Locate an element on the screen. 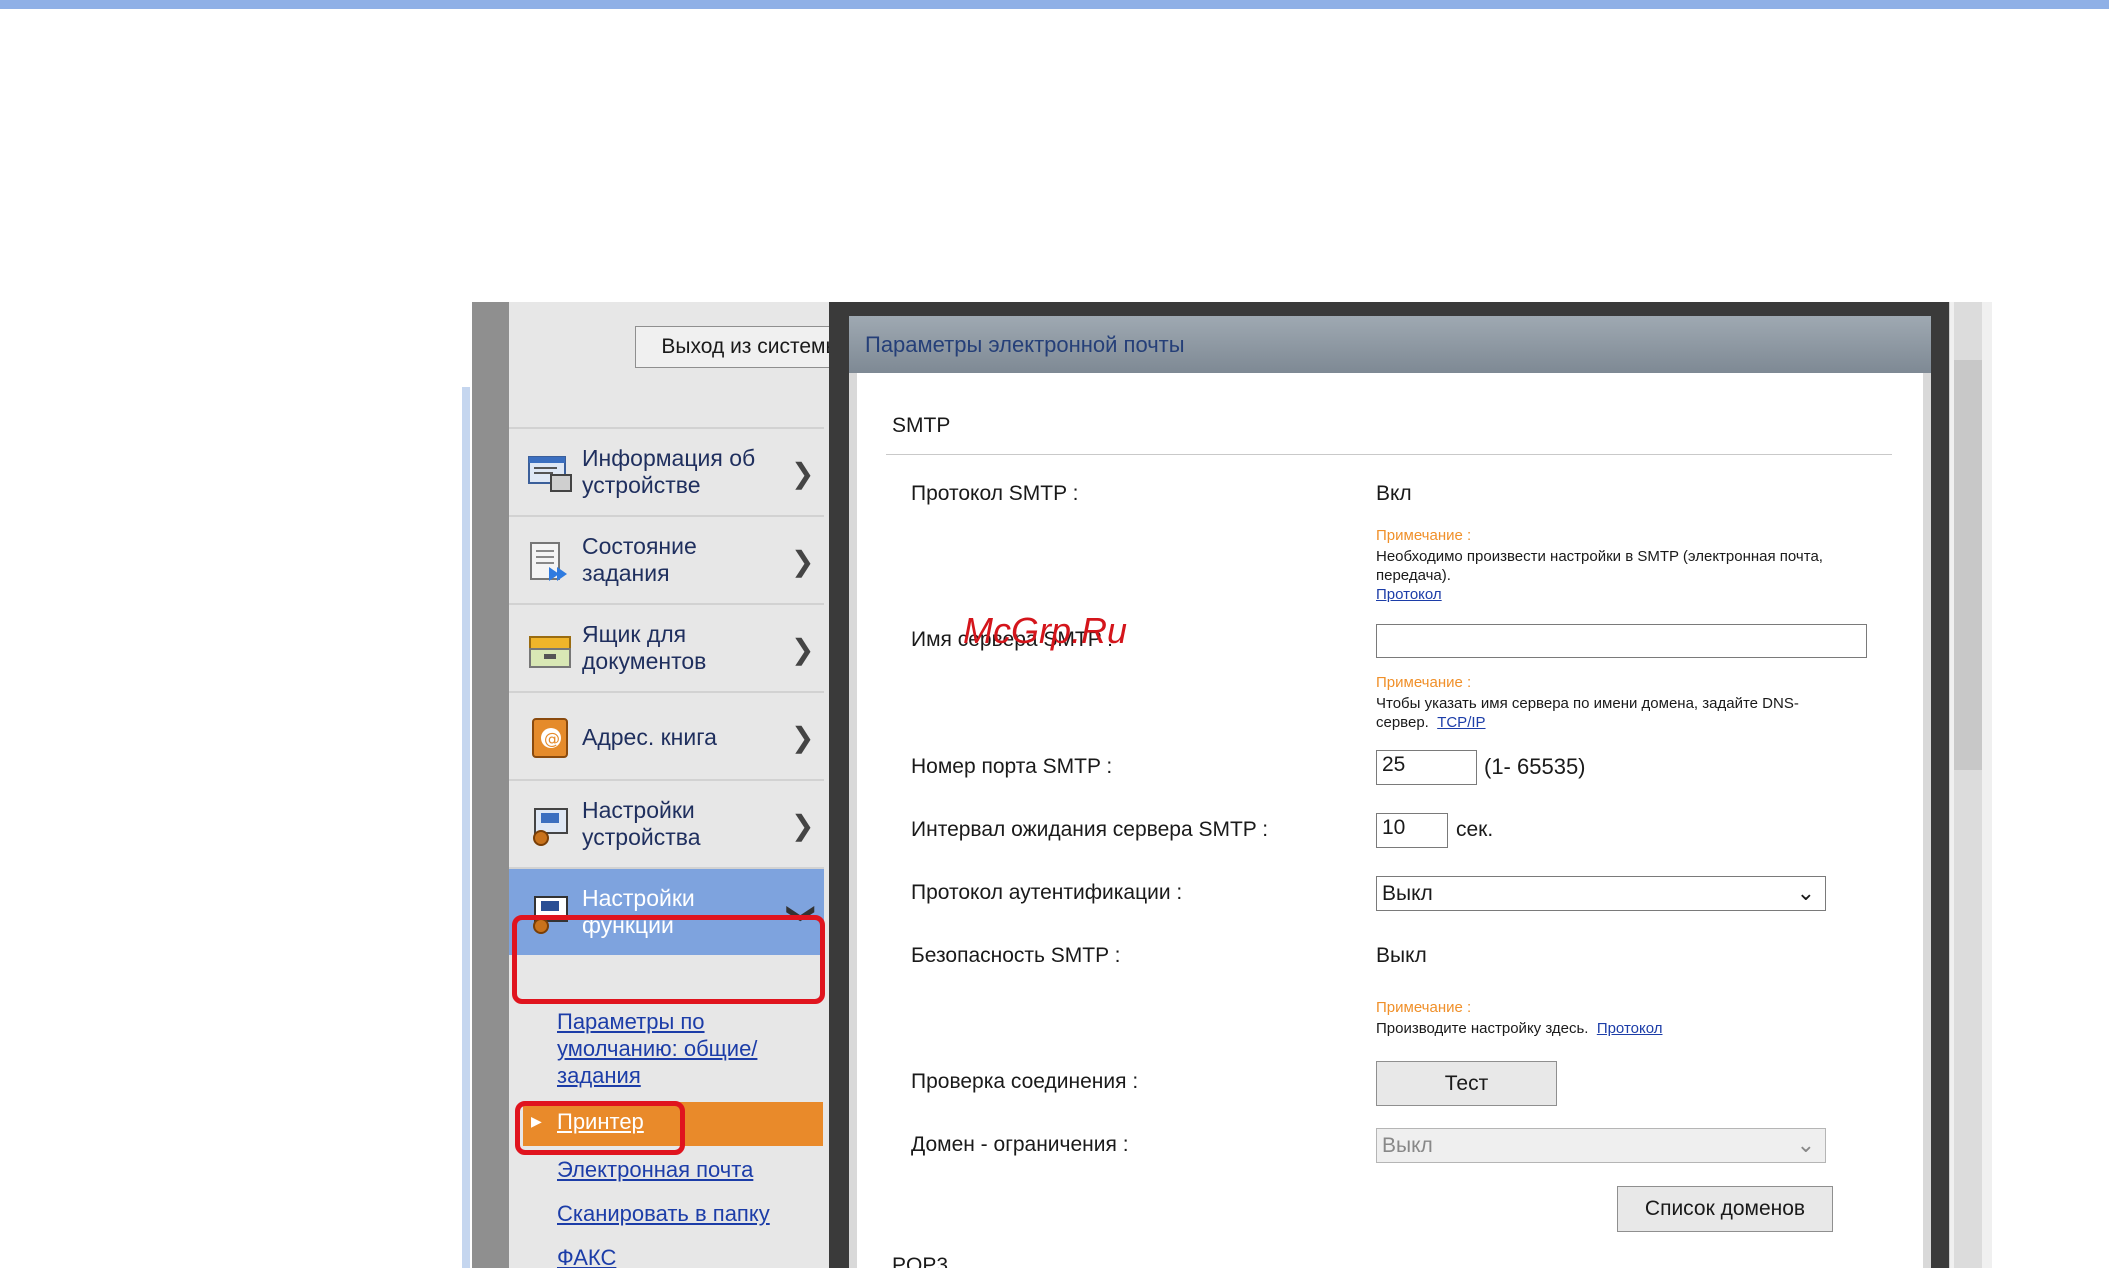  highlight-printer is located at coordinates (600, 1128).